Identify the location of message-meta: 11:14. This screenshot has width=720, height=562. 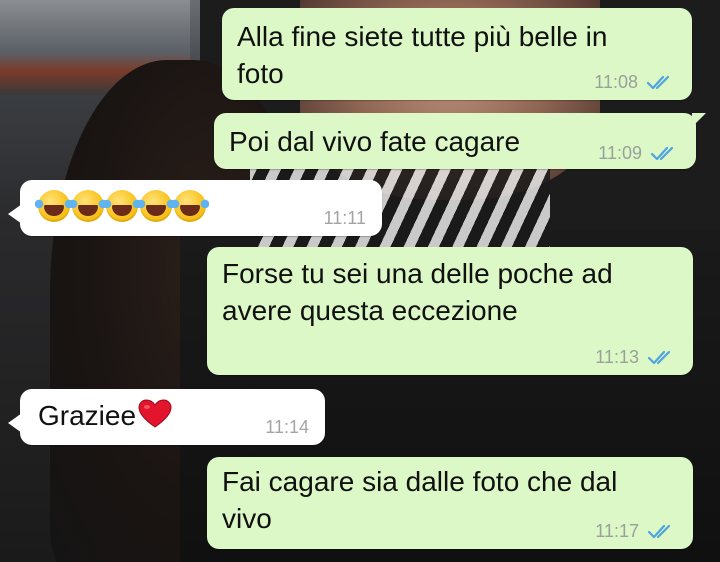
(287, 427).